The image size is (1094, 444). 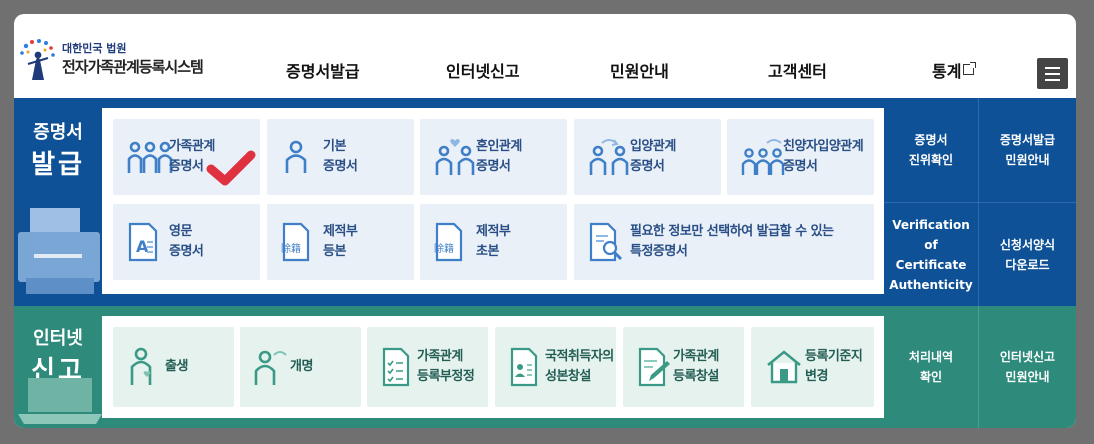 What do you see at coordinates (823, 146) in the screenshot?
I see `card-label-line1: 친양자입양관계` at bounding box center [823, 146].